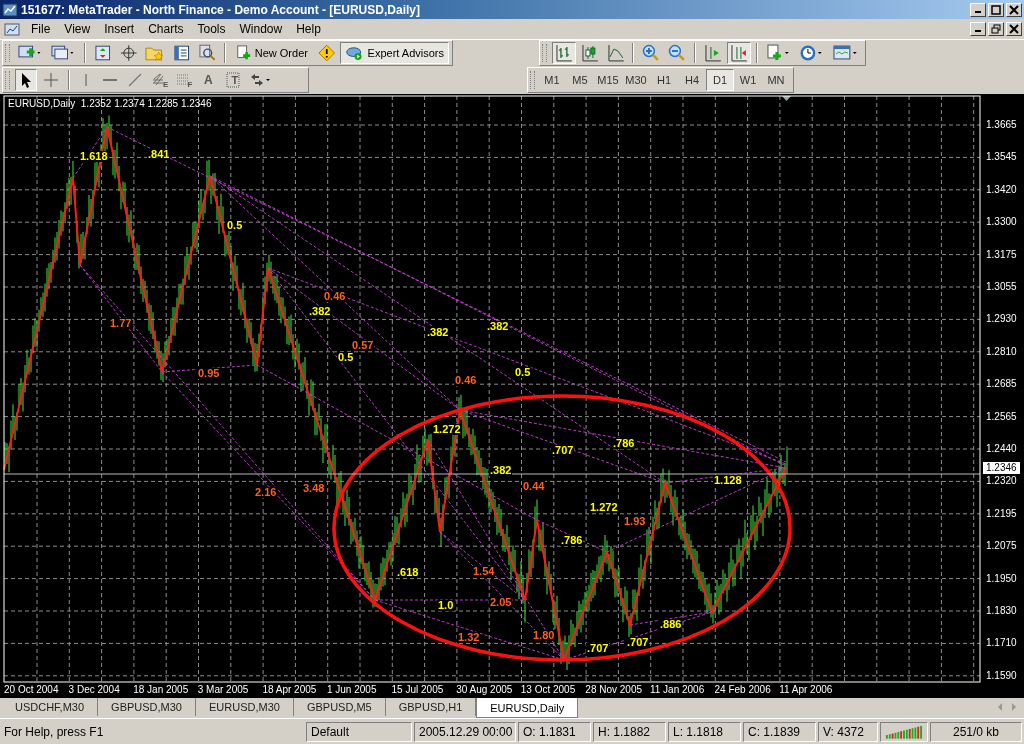 Image resolution: width=1024 pixels, height=744 pixels. What do you see at coordinates (41, 29) in the screenshot?
I see `menu-item: File` at bounding box center [41, 29].